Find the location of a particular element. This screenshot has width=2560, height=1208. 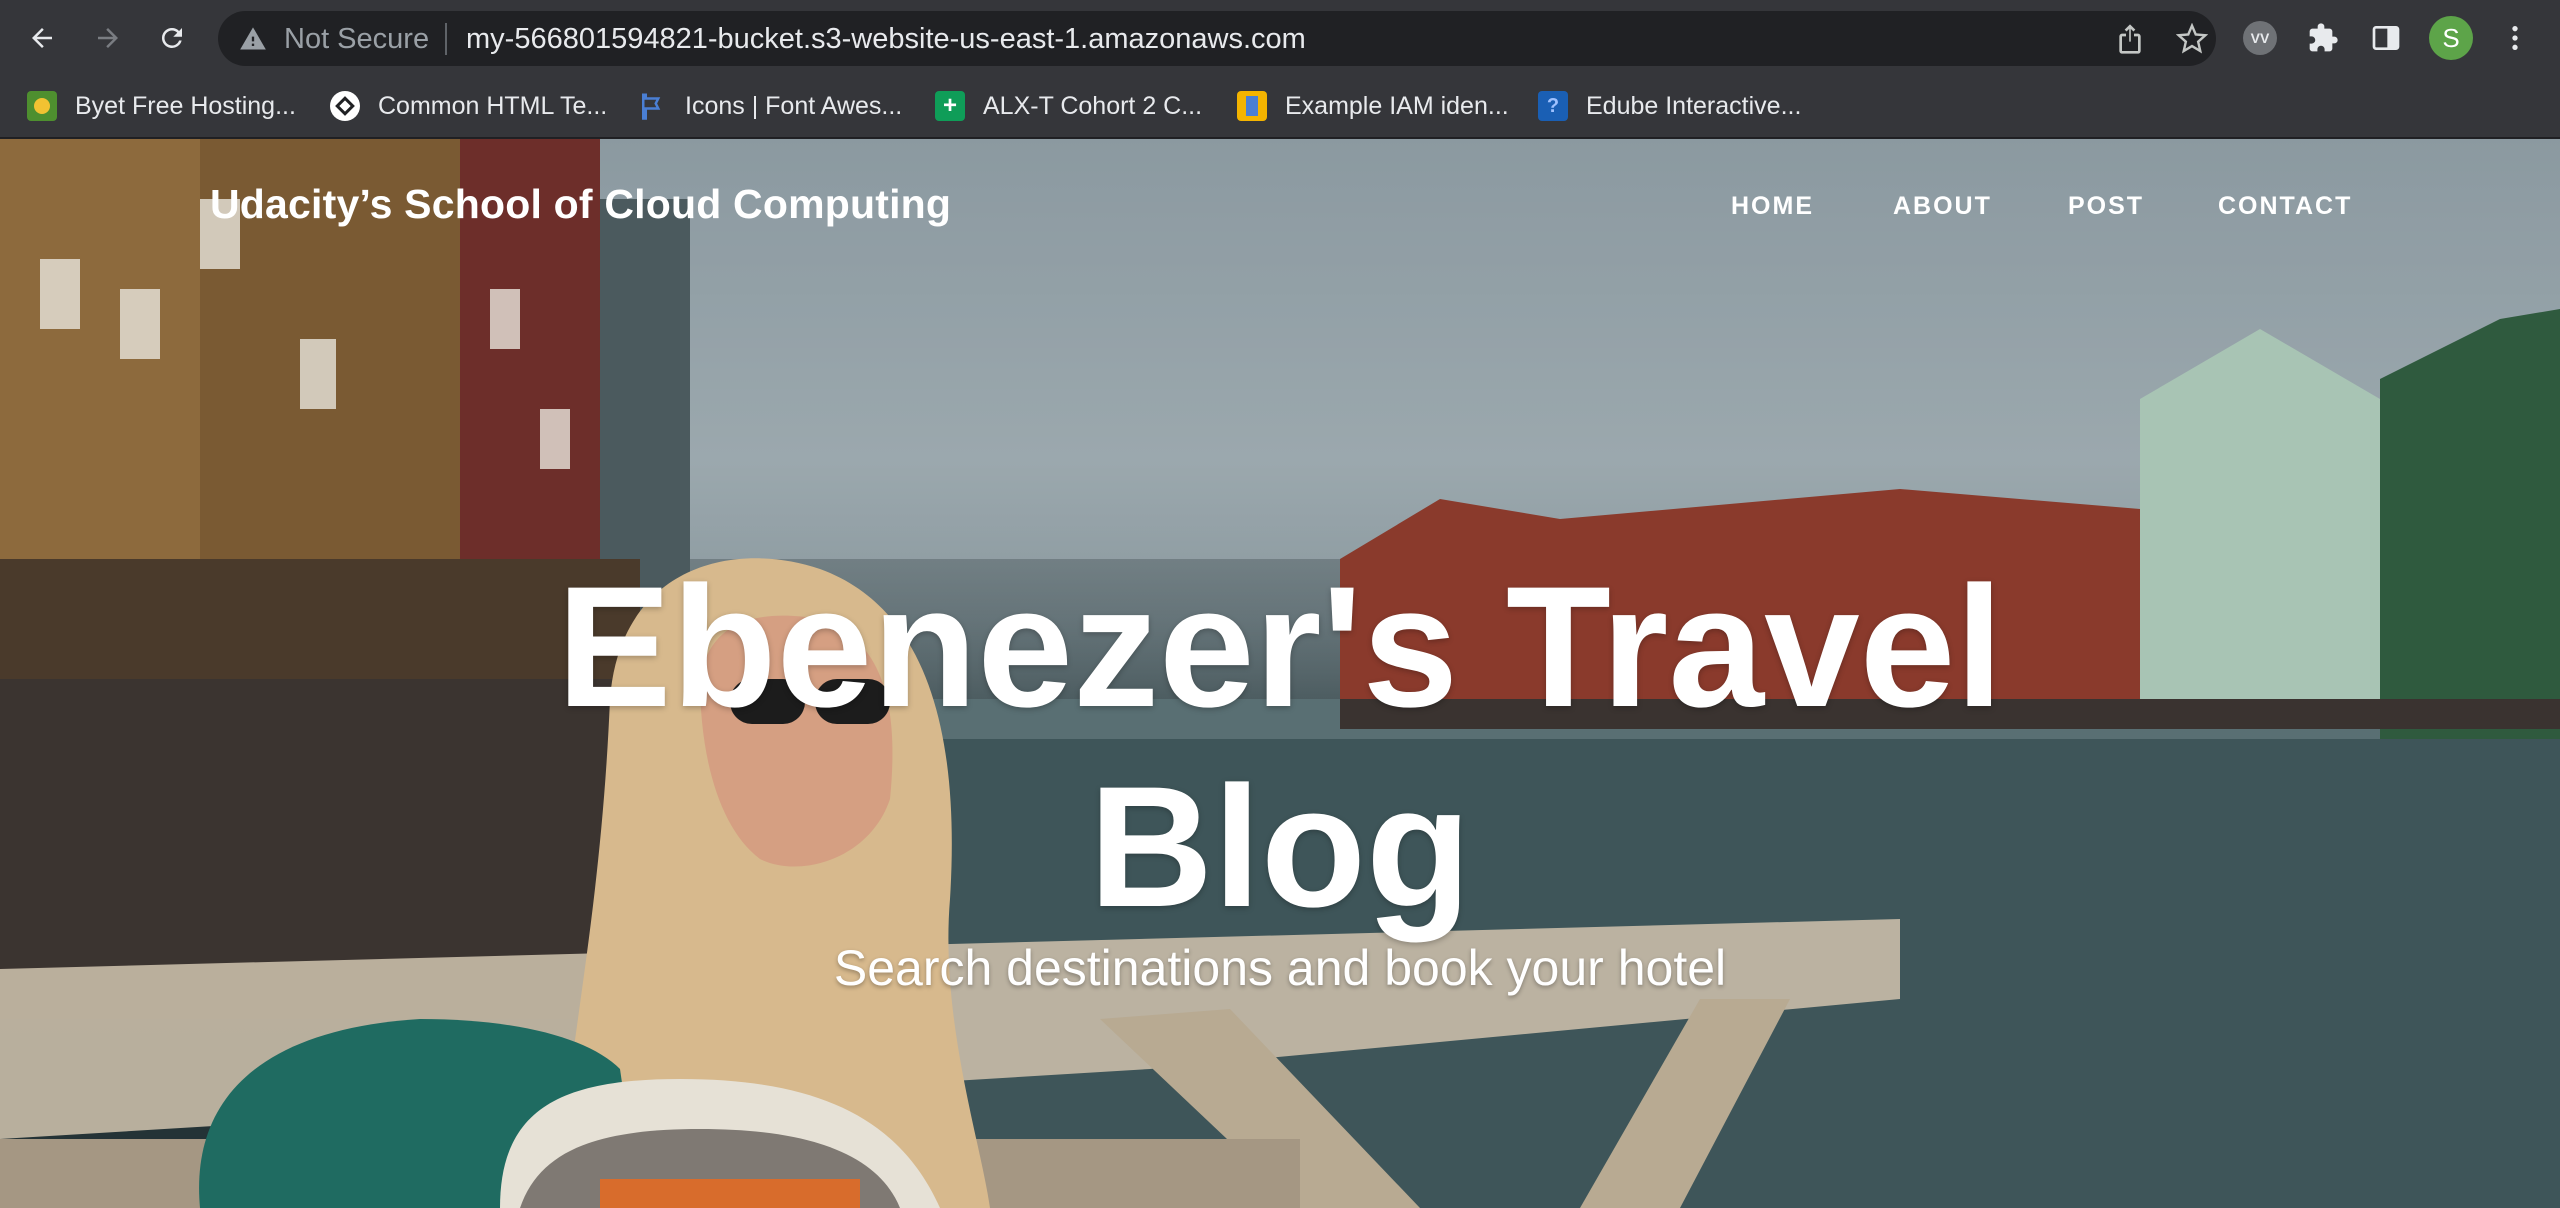

kebab-menu-icon is located at coordinates (2515, 38).